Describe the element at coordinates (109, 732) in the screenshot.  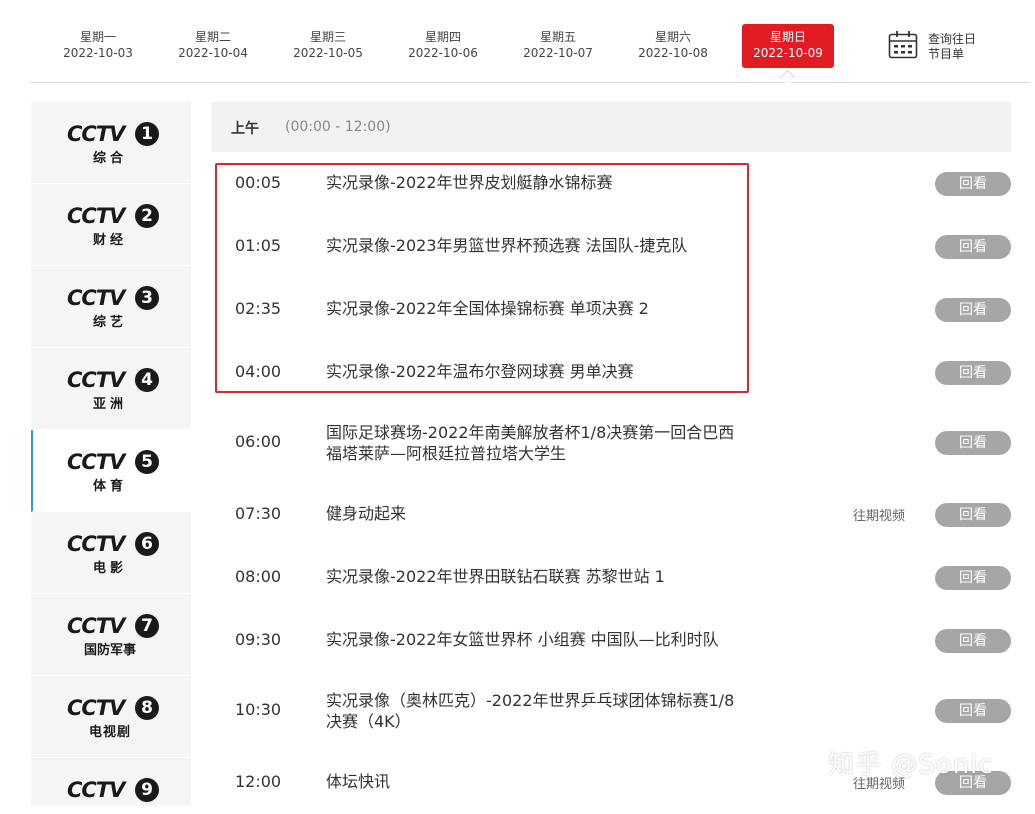
I see `logo-channel-name: 电视剧` at that location.